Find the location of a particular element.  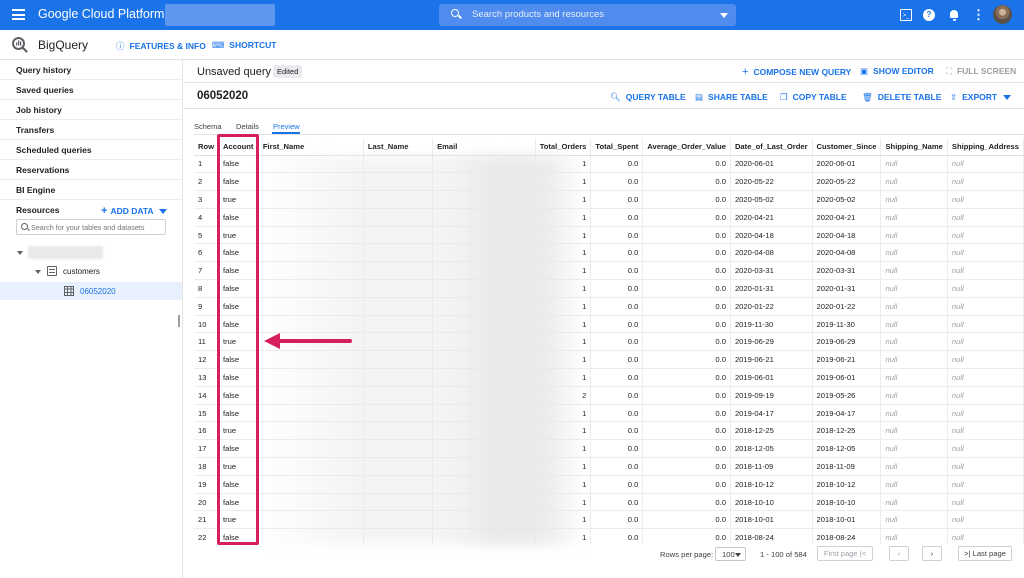

column-header: Total_Spent is located at coordinates (617, 147).